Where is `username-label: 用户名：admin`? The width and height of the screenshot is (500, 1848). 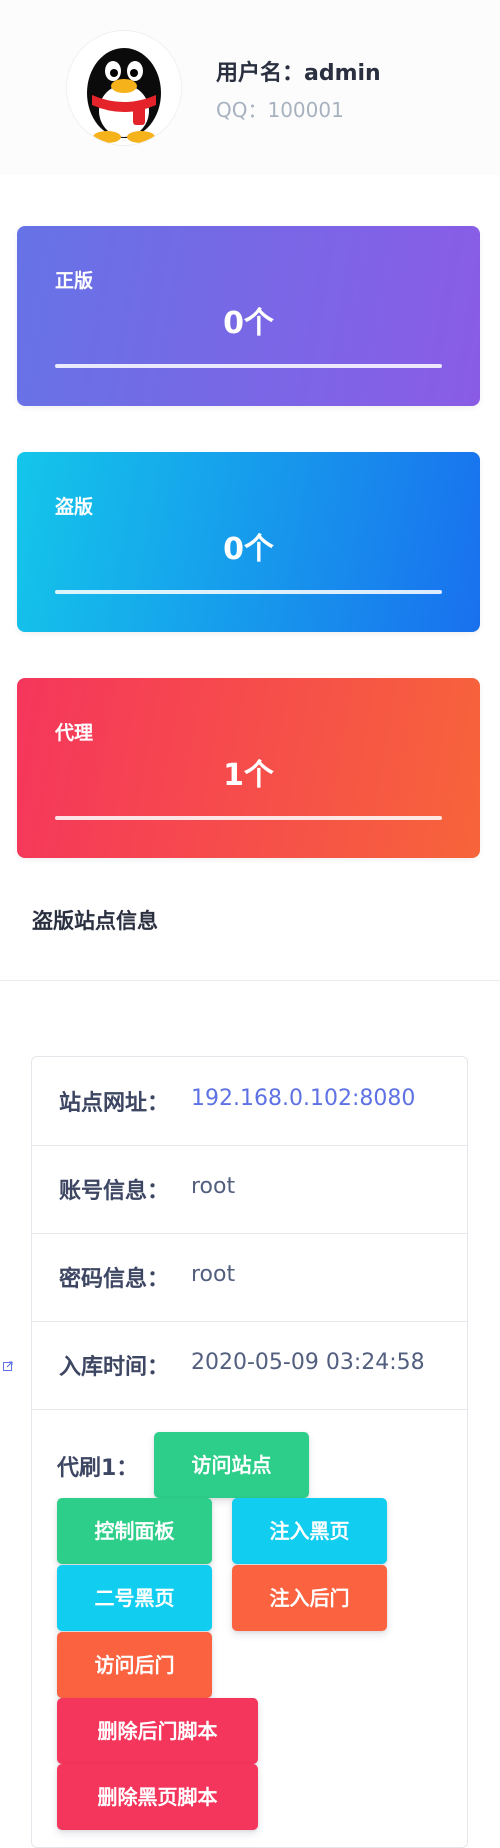 username-label: 用户名：admin is located at coordinates (298, 73).